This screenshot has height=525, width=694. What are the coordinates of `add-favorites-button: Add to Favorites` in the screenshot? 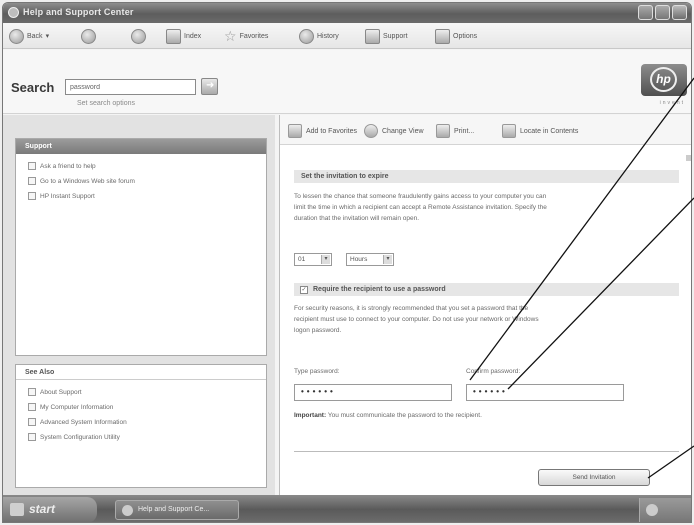 It's located at (322, 131).